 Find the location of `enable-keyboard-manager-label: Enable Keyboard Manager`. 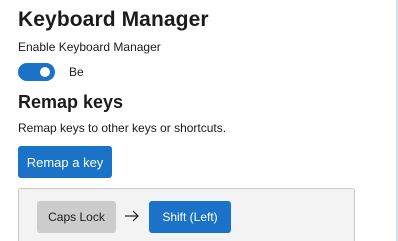

enable-keyboard-manager-label: Enable Keyboard Manager is located at coordinates (89, 47).